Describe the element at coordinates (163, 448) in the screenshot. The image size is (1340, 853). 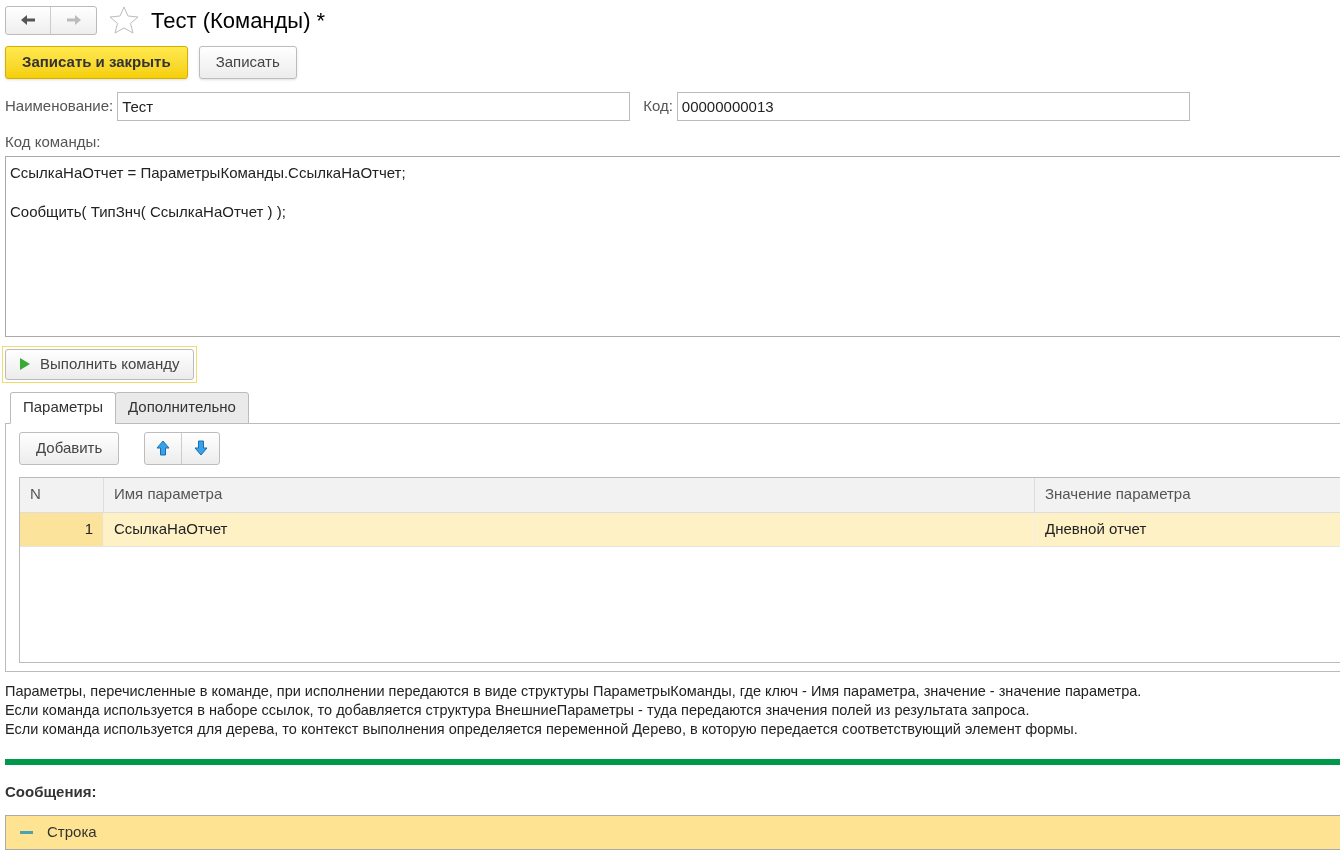
I see `up-arrow-icon` at that location.